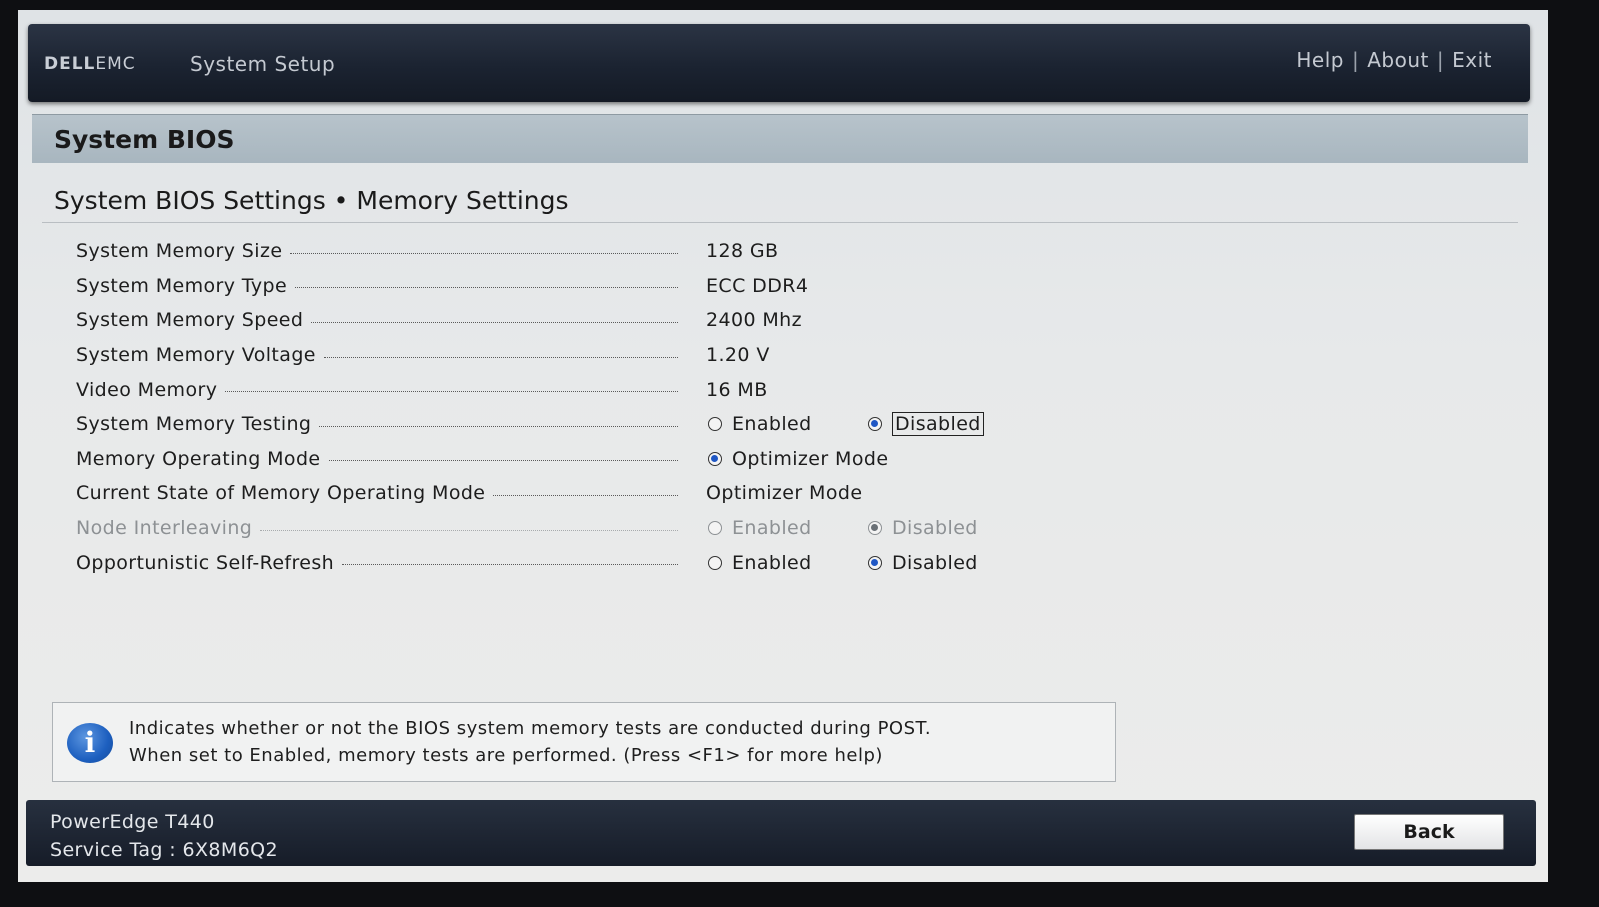  Describe the element at coordinates (1398, 60) in the screenshot. I see `about-link: About` at that location.